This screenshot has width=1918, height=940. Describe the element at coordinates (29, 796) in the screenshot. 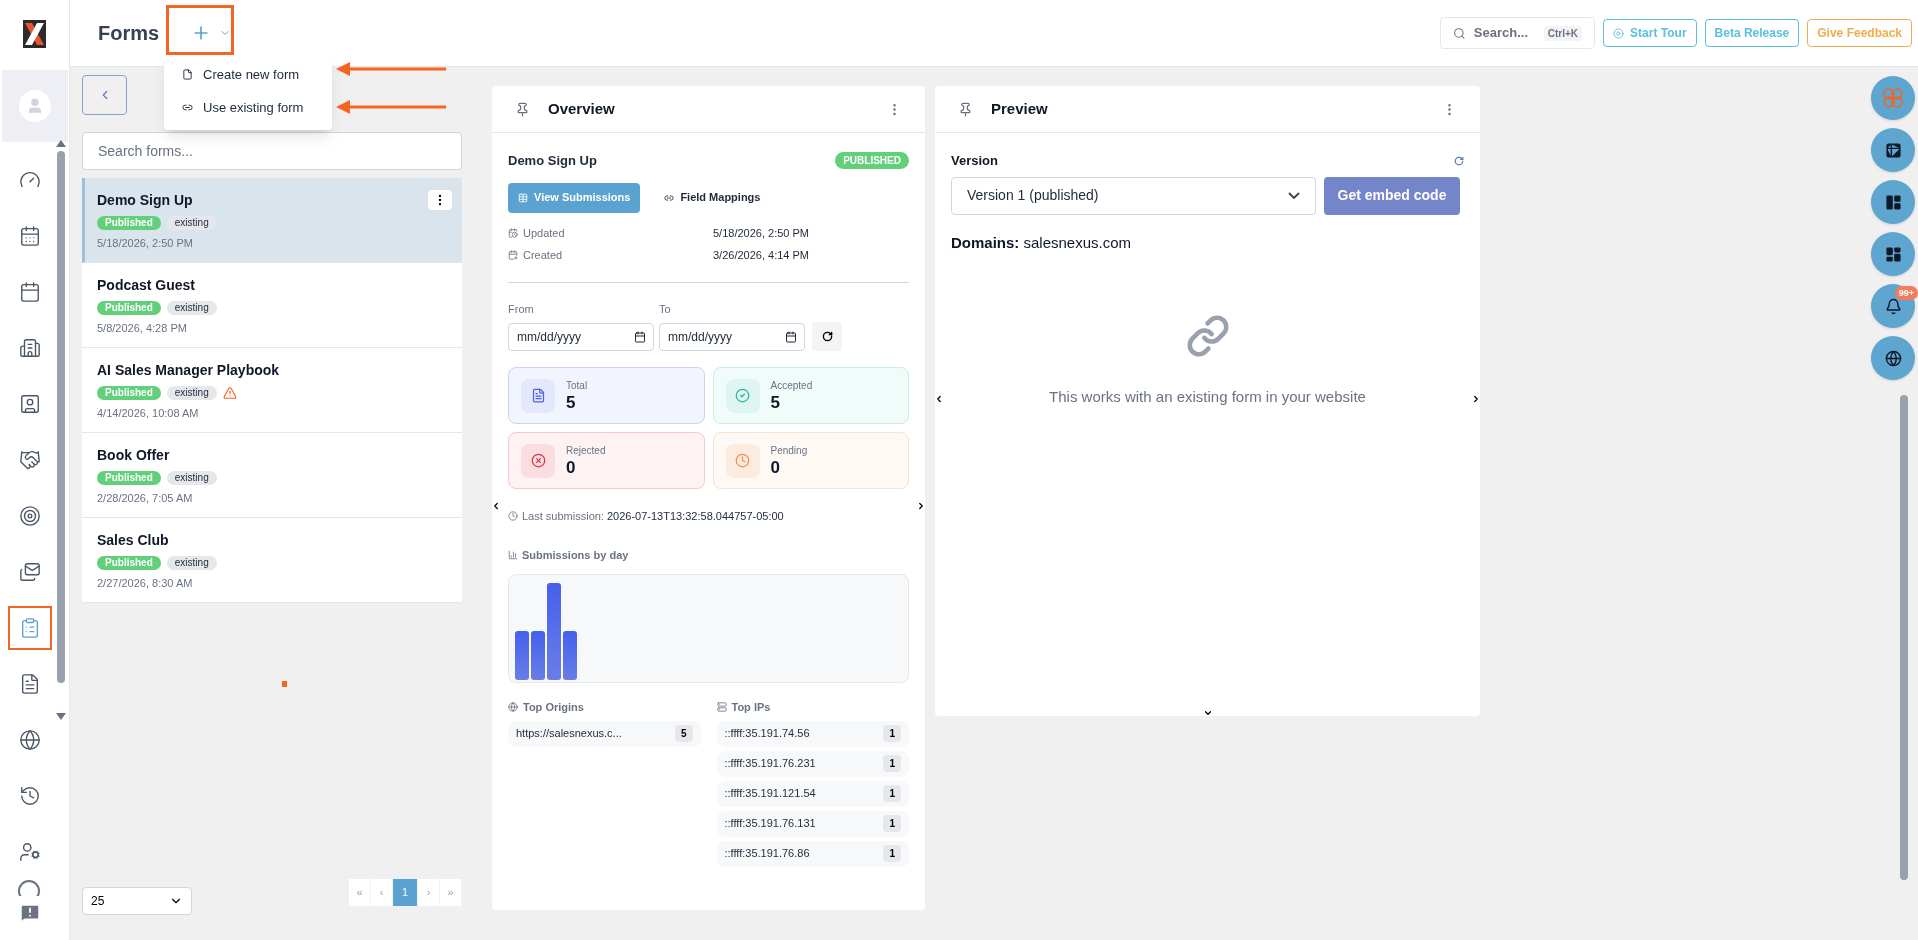

I see `history-icon` at that location.